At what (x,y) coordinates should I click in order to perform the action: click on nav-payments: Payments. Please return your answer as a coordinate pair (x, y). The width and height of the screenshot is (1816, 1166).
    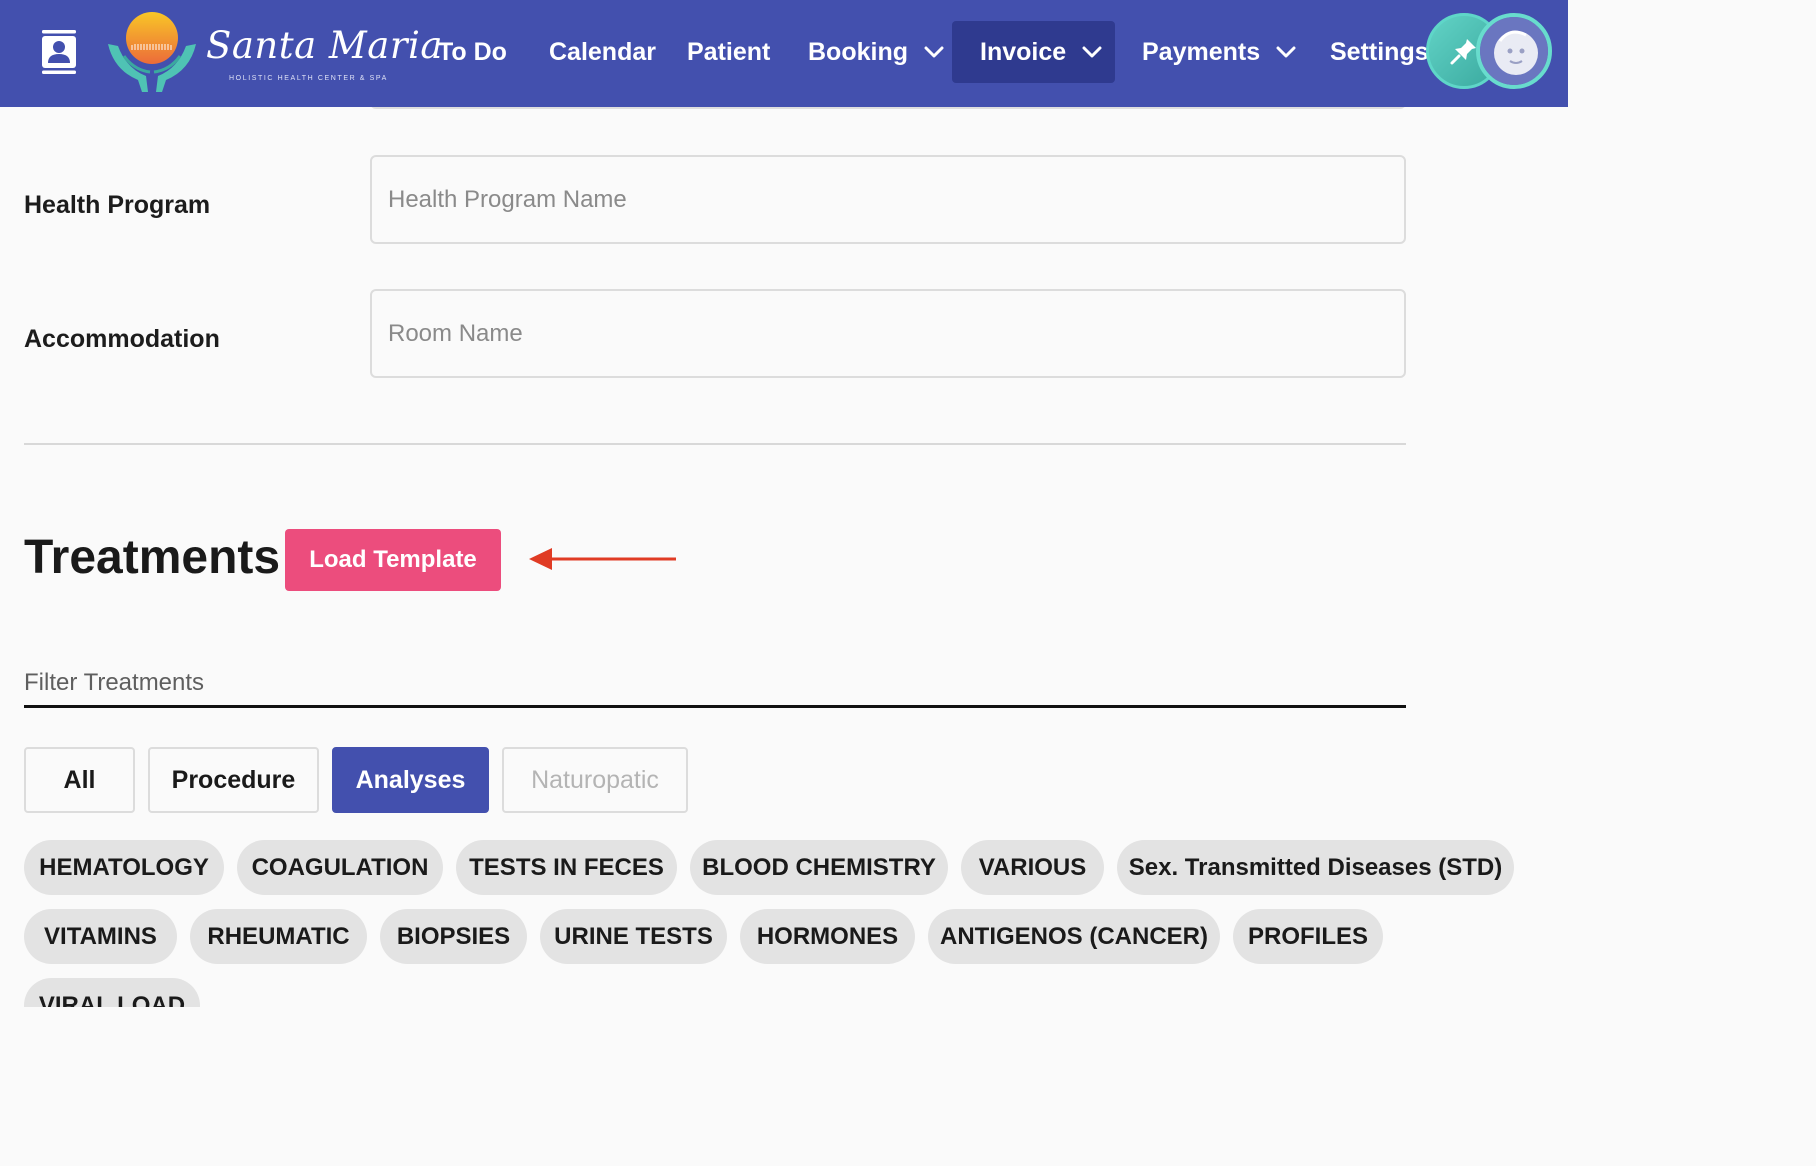
    Looking at the image, I should click on (1219, 52).